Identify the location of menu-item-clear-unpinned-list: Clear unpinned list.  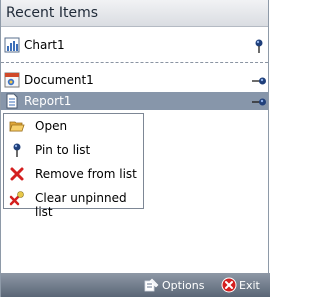
(73, 202).